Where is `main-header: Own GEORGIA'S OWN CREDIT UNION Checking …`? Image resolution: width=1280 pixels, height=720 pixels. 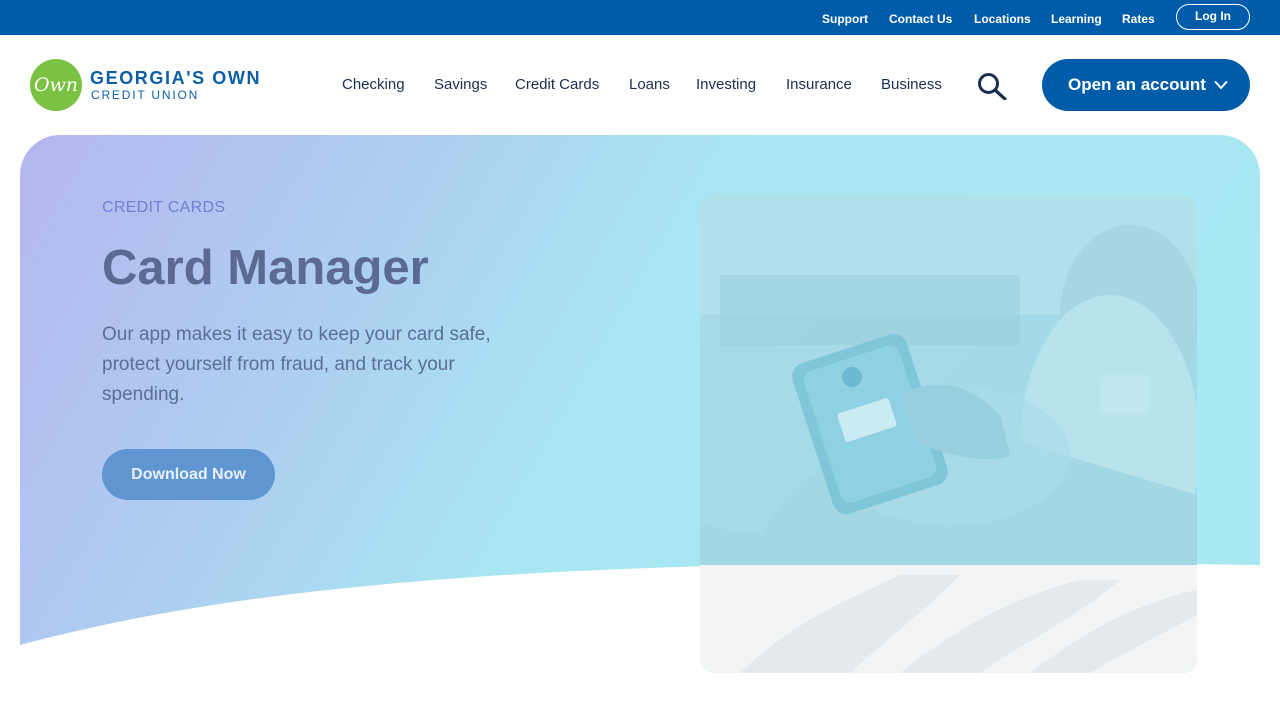 main-header: Own GEORGIA'S OWN CREDIT UNION Checking … is located at coordinates (640, 85).